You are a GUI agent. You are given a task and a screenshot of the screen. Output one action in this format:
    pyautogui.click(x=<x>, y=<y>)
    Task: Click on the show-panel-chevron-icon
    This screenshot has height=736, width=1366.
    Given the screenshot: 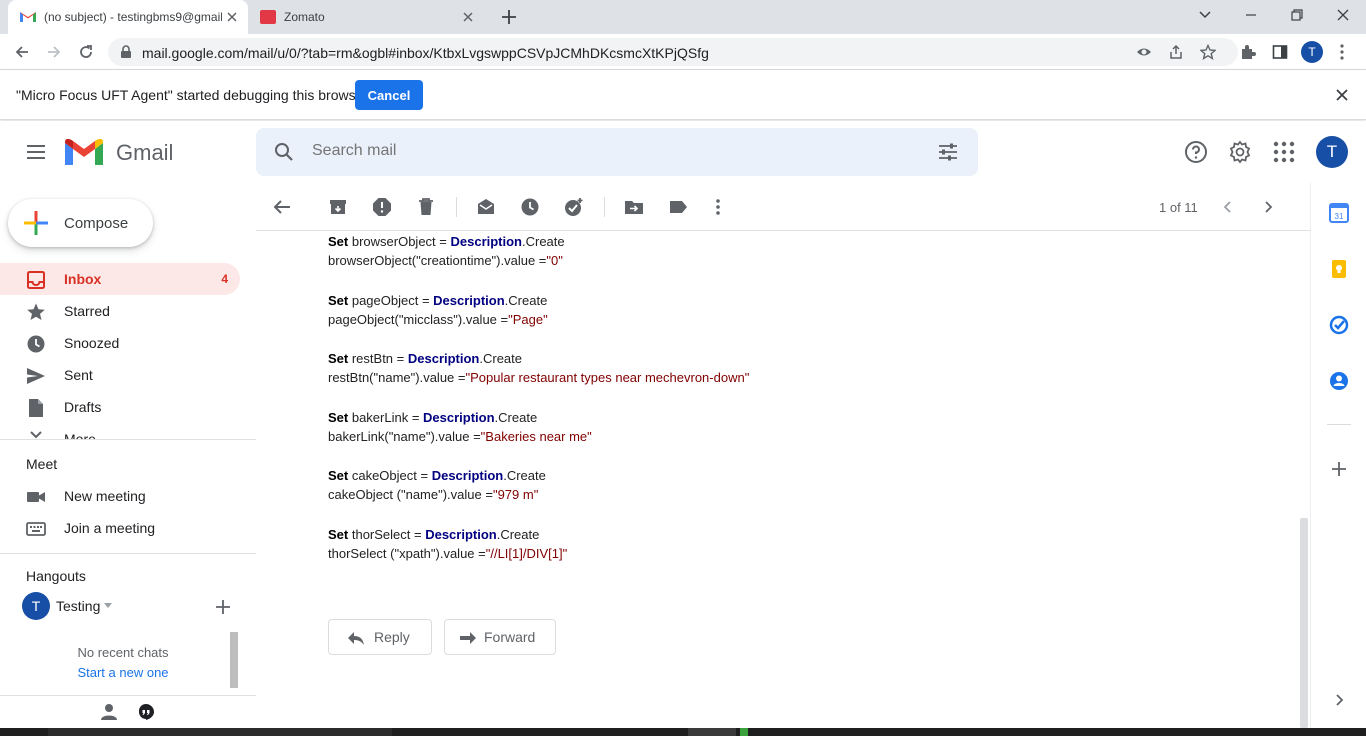 What is the action you would take?
    pyautogui.click(x=1339, y=700)
    